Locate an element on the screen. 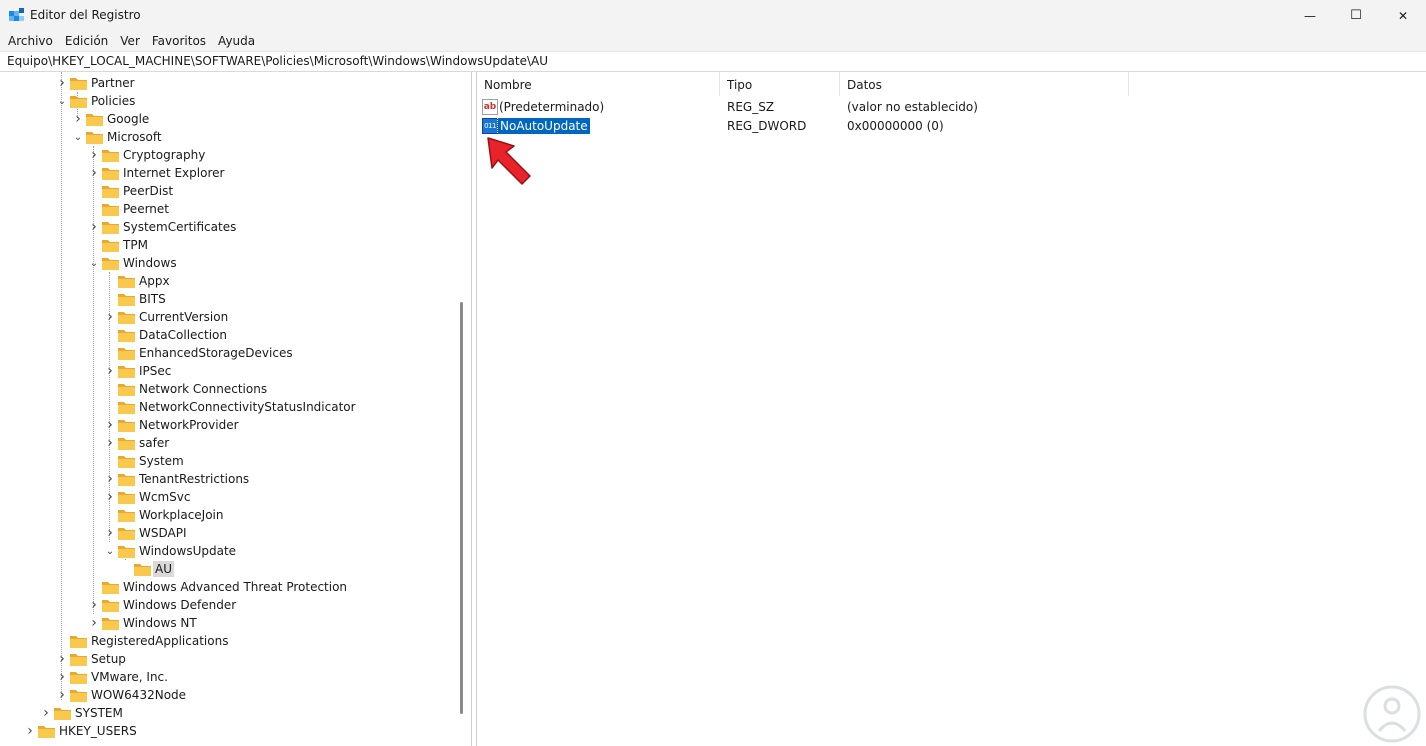  tree-item: › SystemCertificates is located at coordinates (230, 227).